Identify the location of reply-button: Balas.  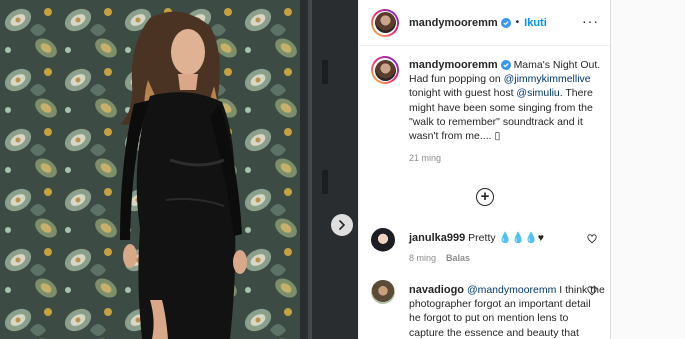
(458, 258).